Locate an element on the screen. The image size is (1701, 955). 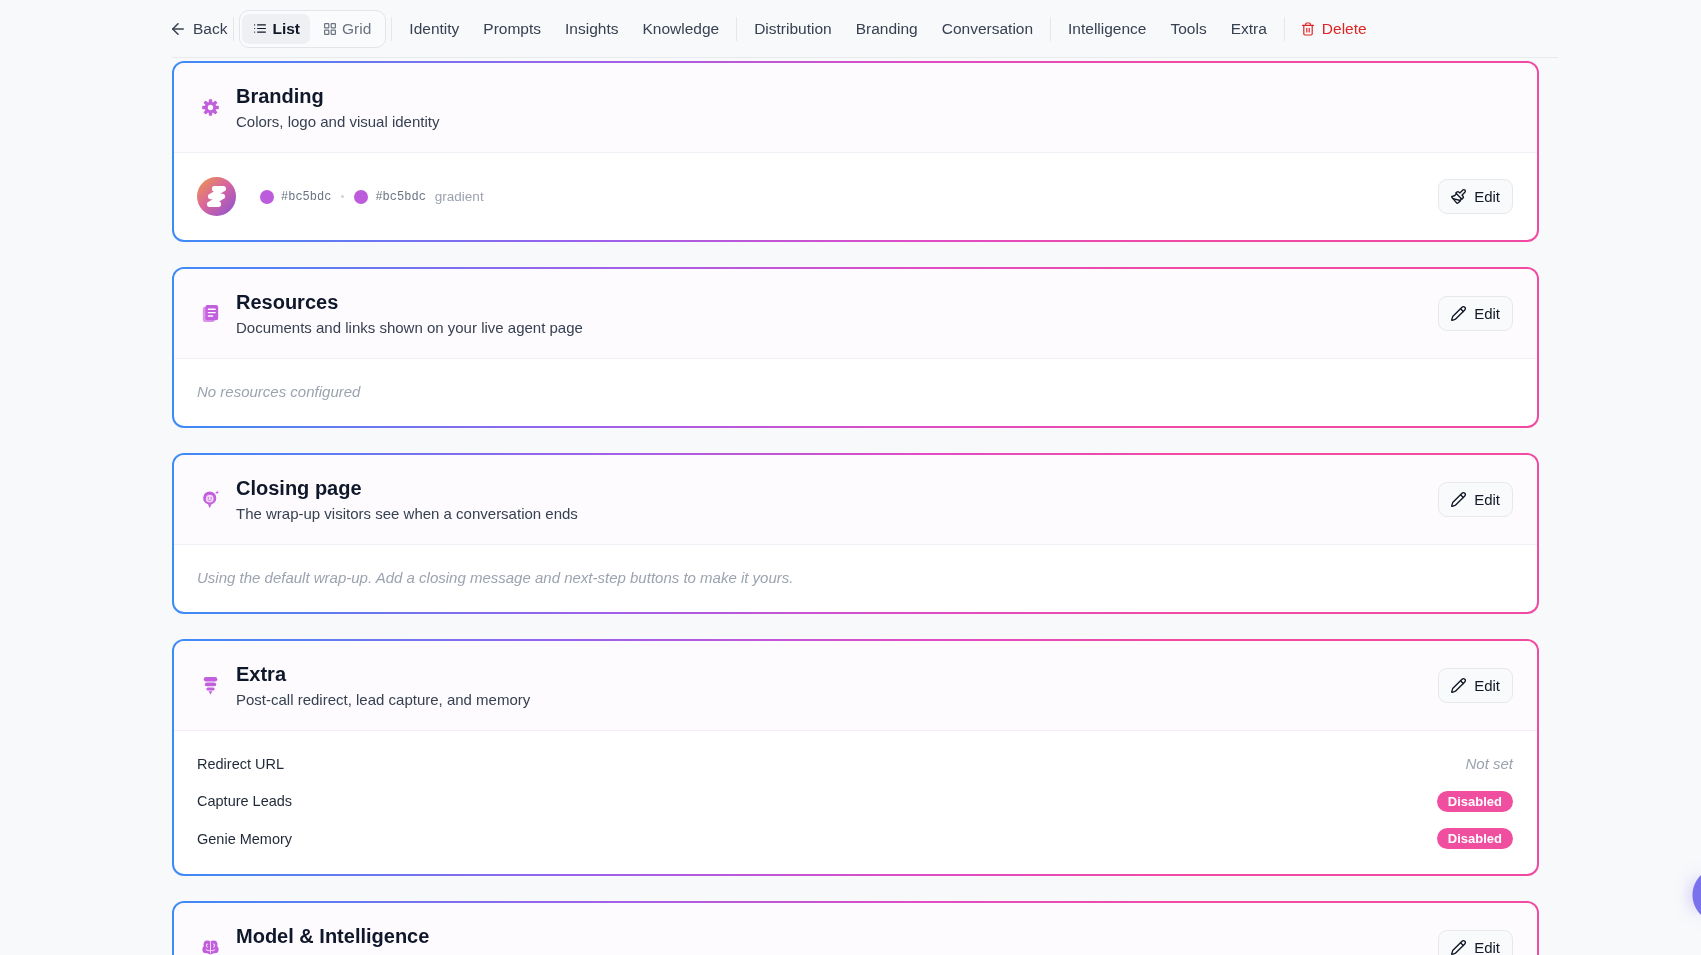
section-link: Identity is located at coordinates (434, 28).